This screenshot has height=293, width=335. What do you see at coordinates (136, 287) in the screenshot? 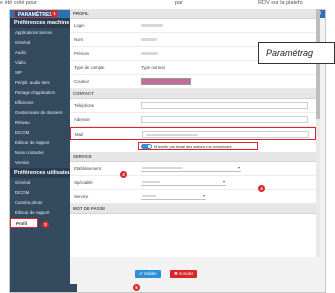
I see `callout-marker-5: 5` at bounding box center [136, 287].